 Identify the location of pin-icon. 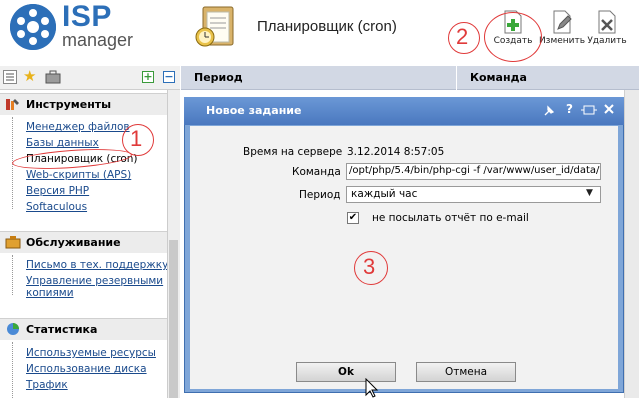
(549, 112).